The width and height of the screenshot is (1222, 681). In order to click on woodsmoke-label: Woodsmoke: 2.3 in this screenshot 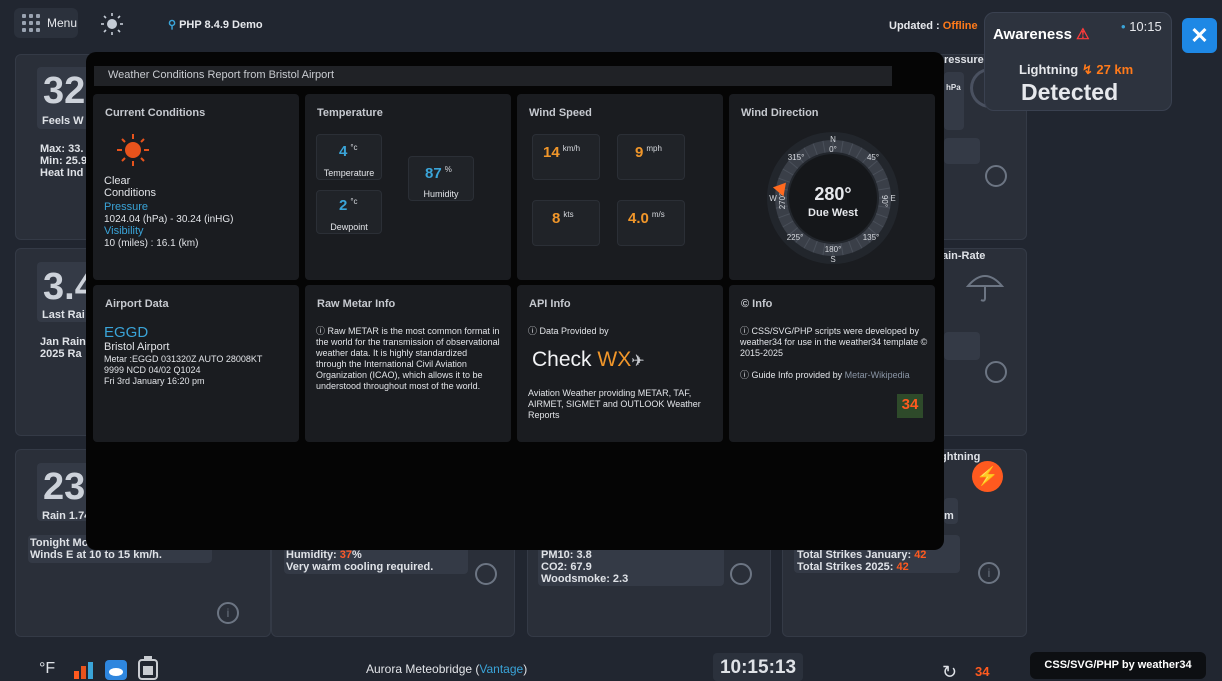, I will do `click(585, 579)`.